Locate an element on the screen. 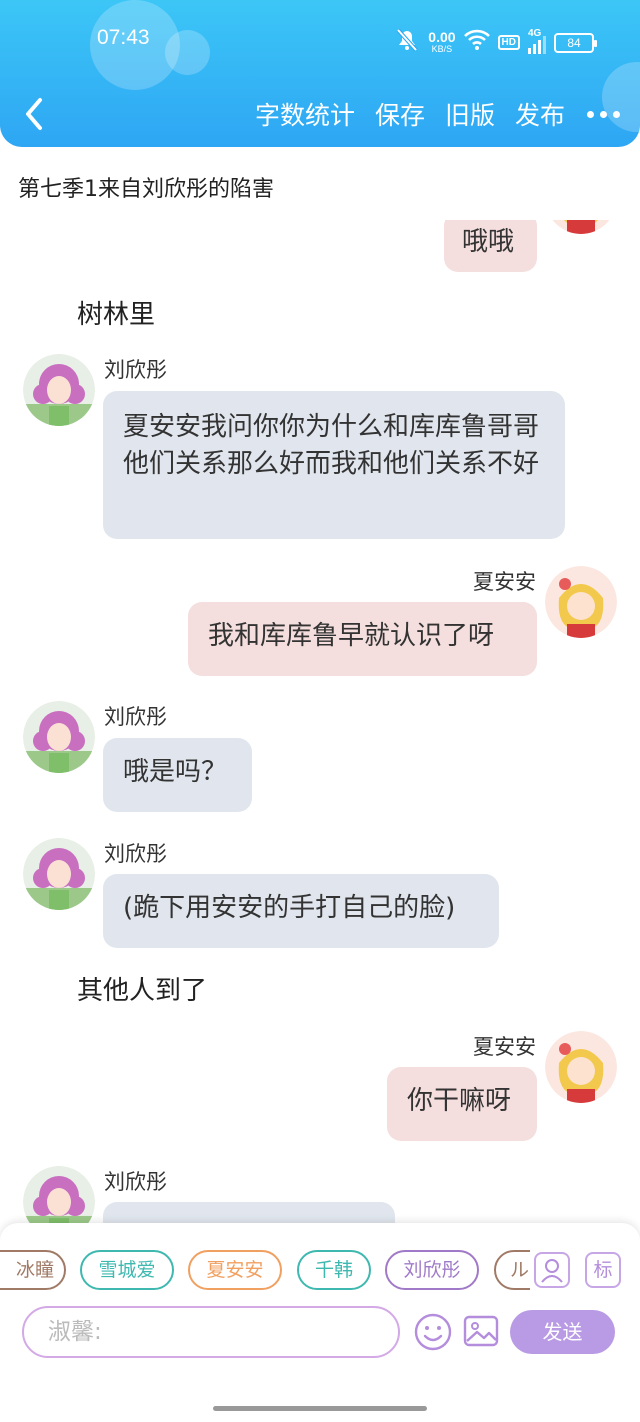 Image resolution: width=640 pixels, height=1422 pixels. word-count-button: 字数统计 is located at coordinates (305, 114).